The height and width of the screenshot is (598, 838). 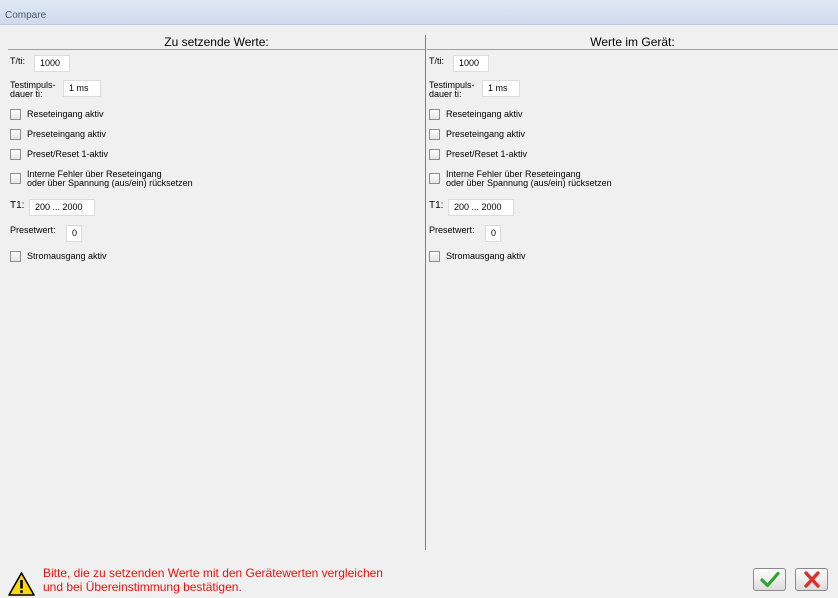 I want to click on cancel-button, so click(x=811, y=579).